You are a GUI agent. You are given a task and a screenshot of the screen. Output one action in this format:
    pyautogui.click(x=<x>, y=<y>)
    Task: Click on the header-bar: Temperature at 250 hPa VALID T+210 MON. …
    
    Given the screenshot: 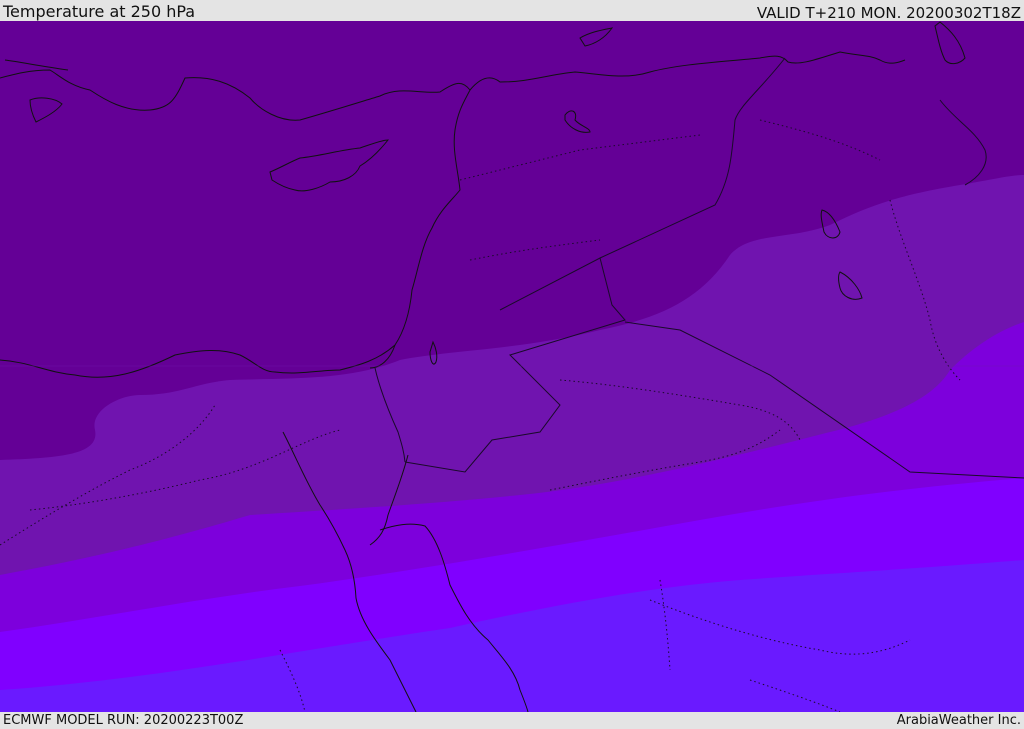 What is the action you would take?
    pyautogui.click(x=512, y=11)
    